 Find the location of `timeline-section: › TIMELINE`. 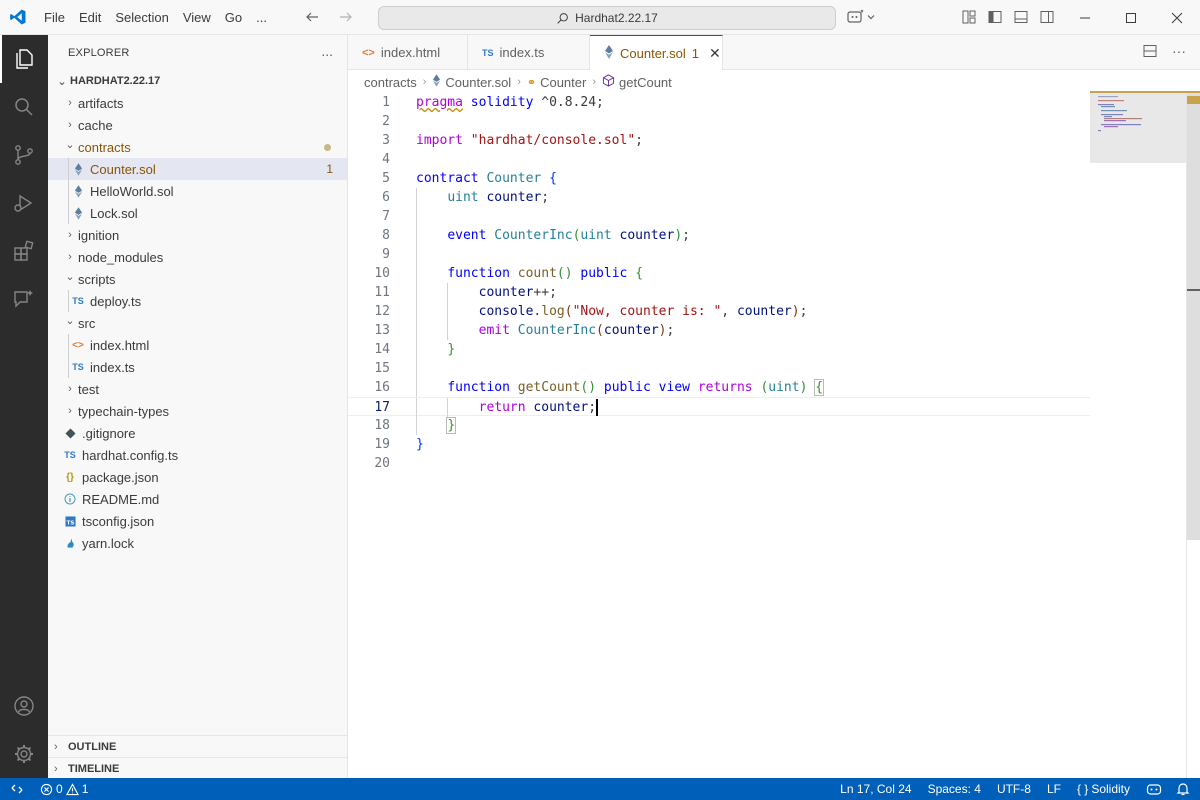

timeline-section: › TIMELINE is located at coordinates (197, 768).